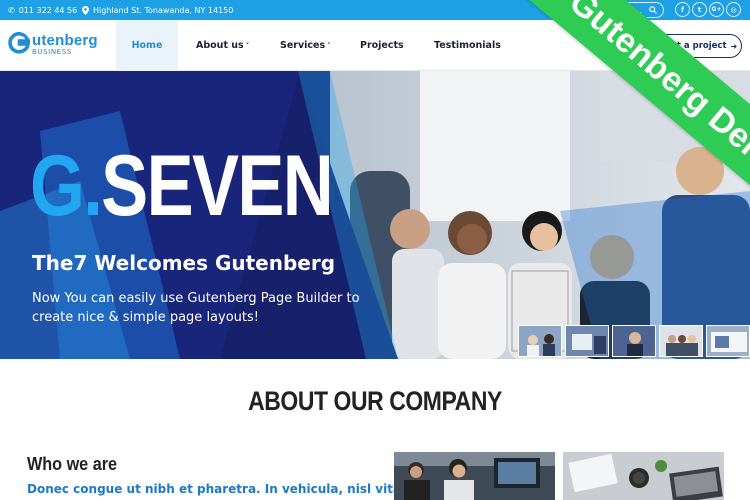 Image resolution: width=750 pixels, height=500 pixels. I want to click on nav-item-services: Services ˅, so click(305, 45).